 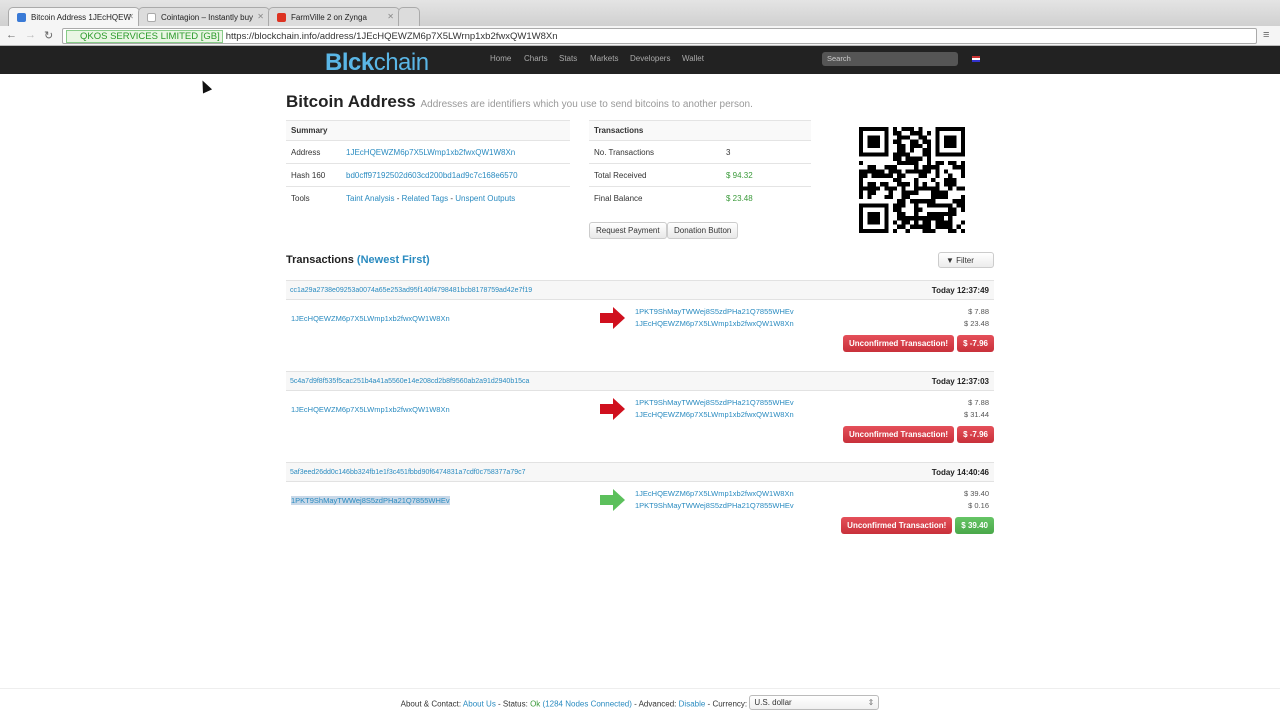 What do you see at coordinates (693, 58) in the screenshot?
I see `nav-wallet: Wallet` at bounding box center [693, 58].